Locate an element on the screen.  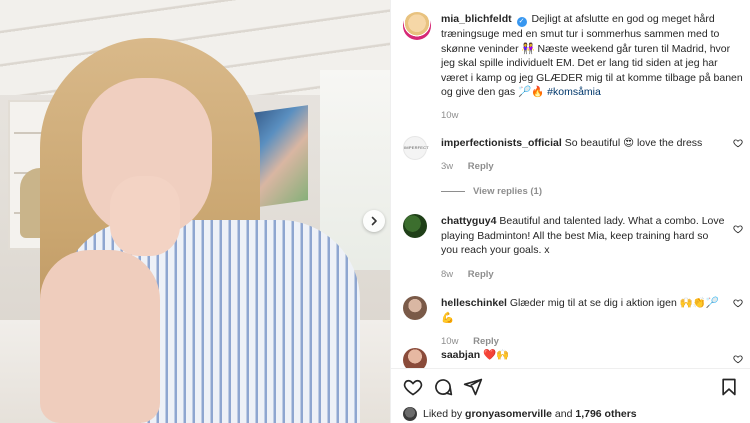
comment-username: saabjan is located at coordinates (460, 355).